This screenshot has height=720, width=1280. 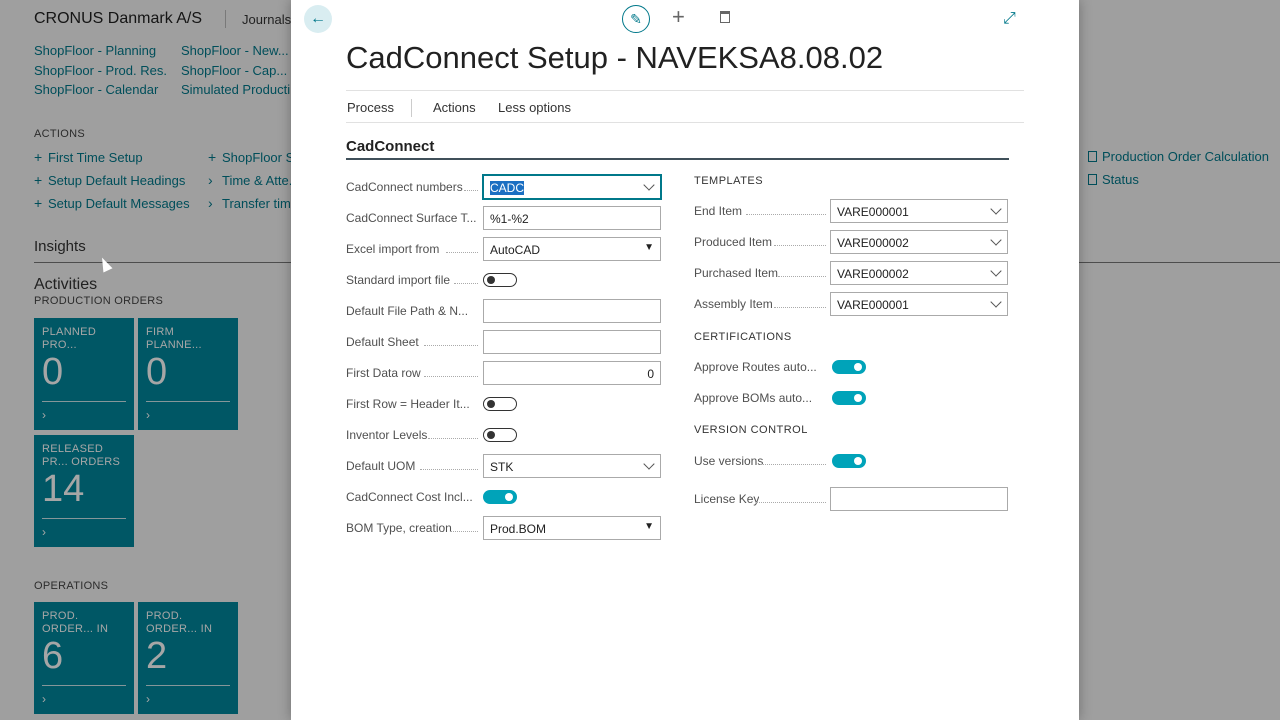 I want to click on fasttab-underline, so click(x=677, y=159).